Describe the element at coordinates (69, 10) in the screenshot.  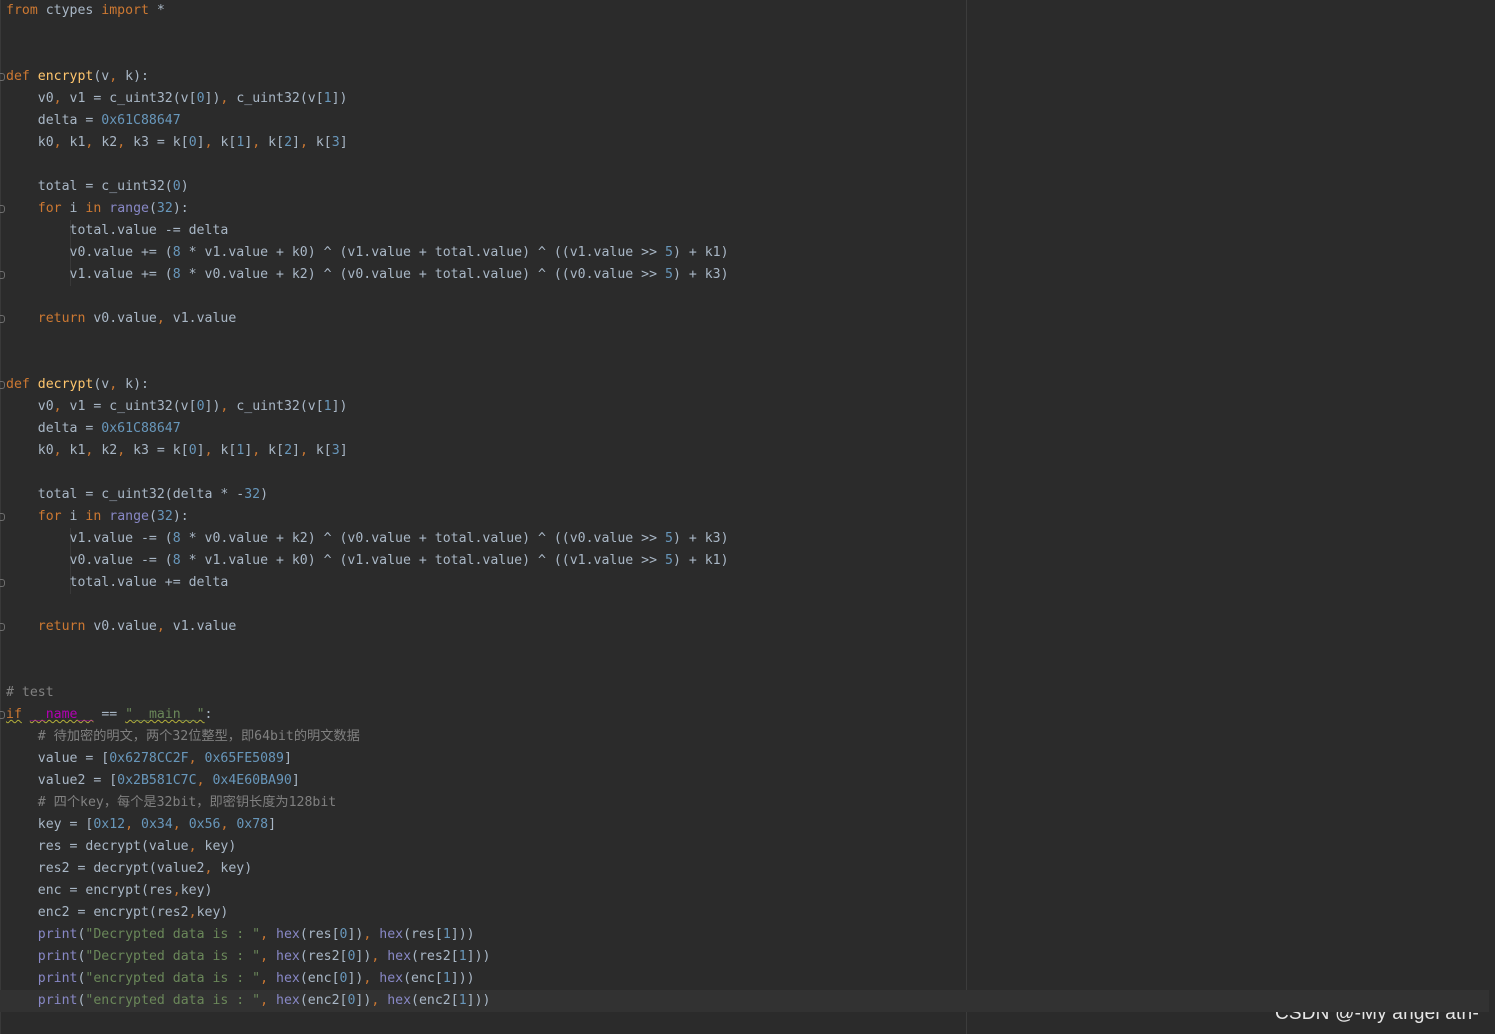
I see `code-token: ctypes` at that location.